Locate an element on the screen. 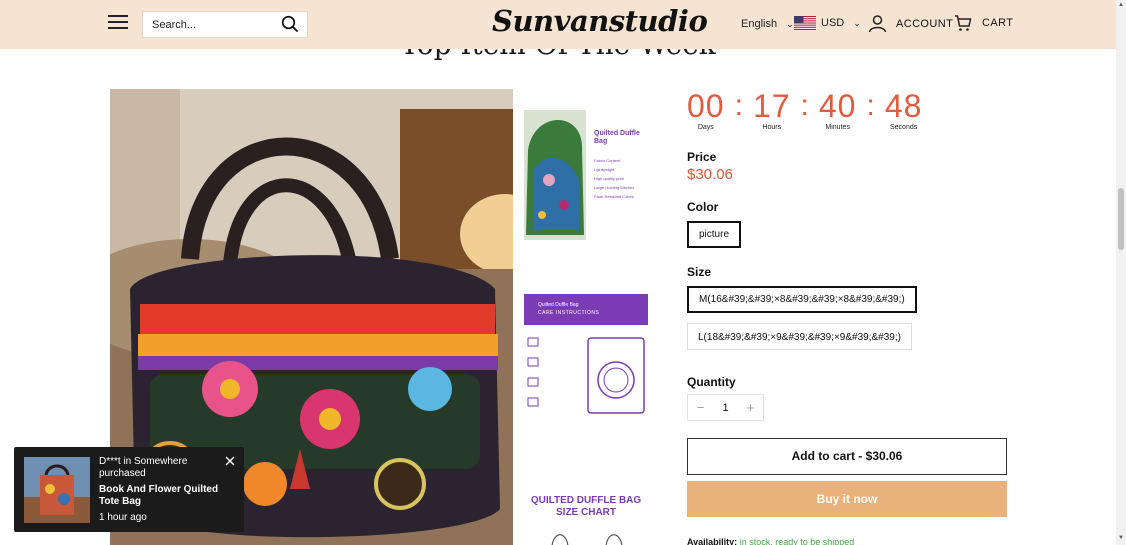 Image resolution: width=1126 pixels, height=545 pixels. countdown-minutes-label: Minutes is located at coordinates (837, 127).